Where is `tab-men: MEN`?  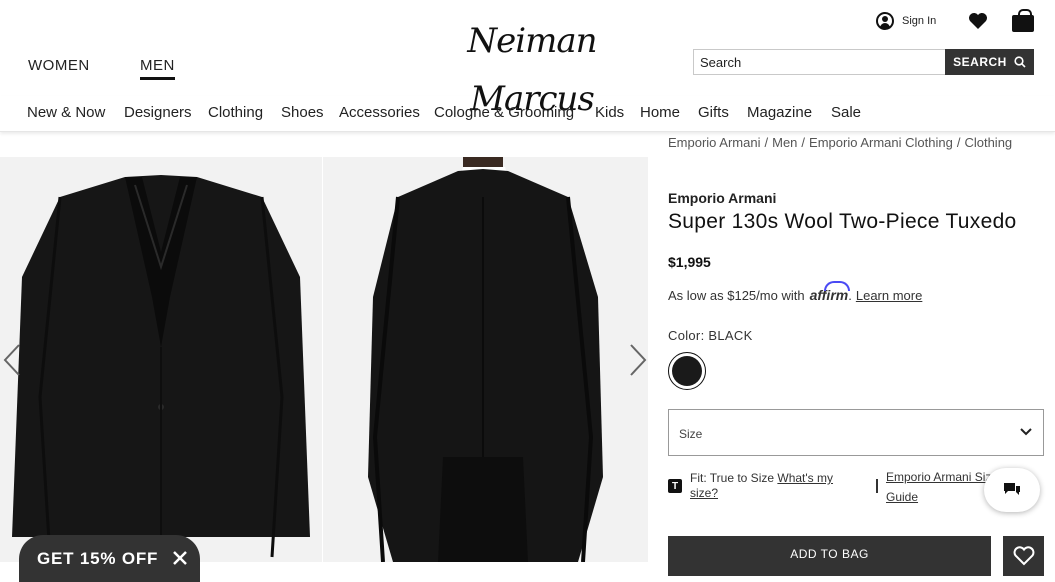 tab-men: MEN is located at coordinates (157, 68).